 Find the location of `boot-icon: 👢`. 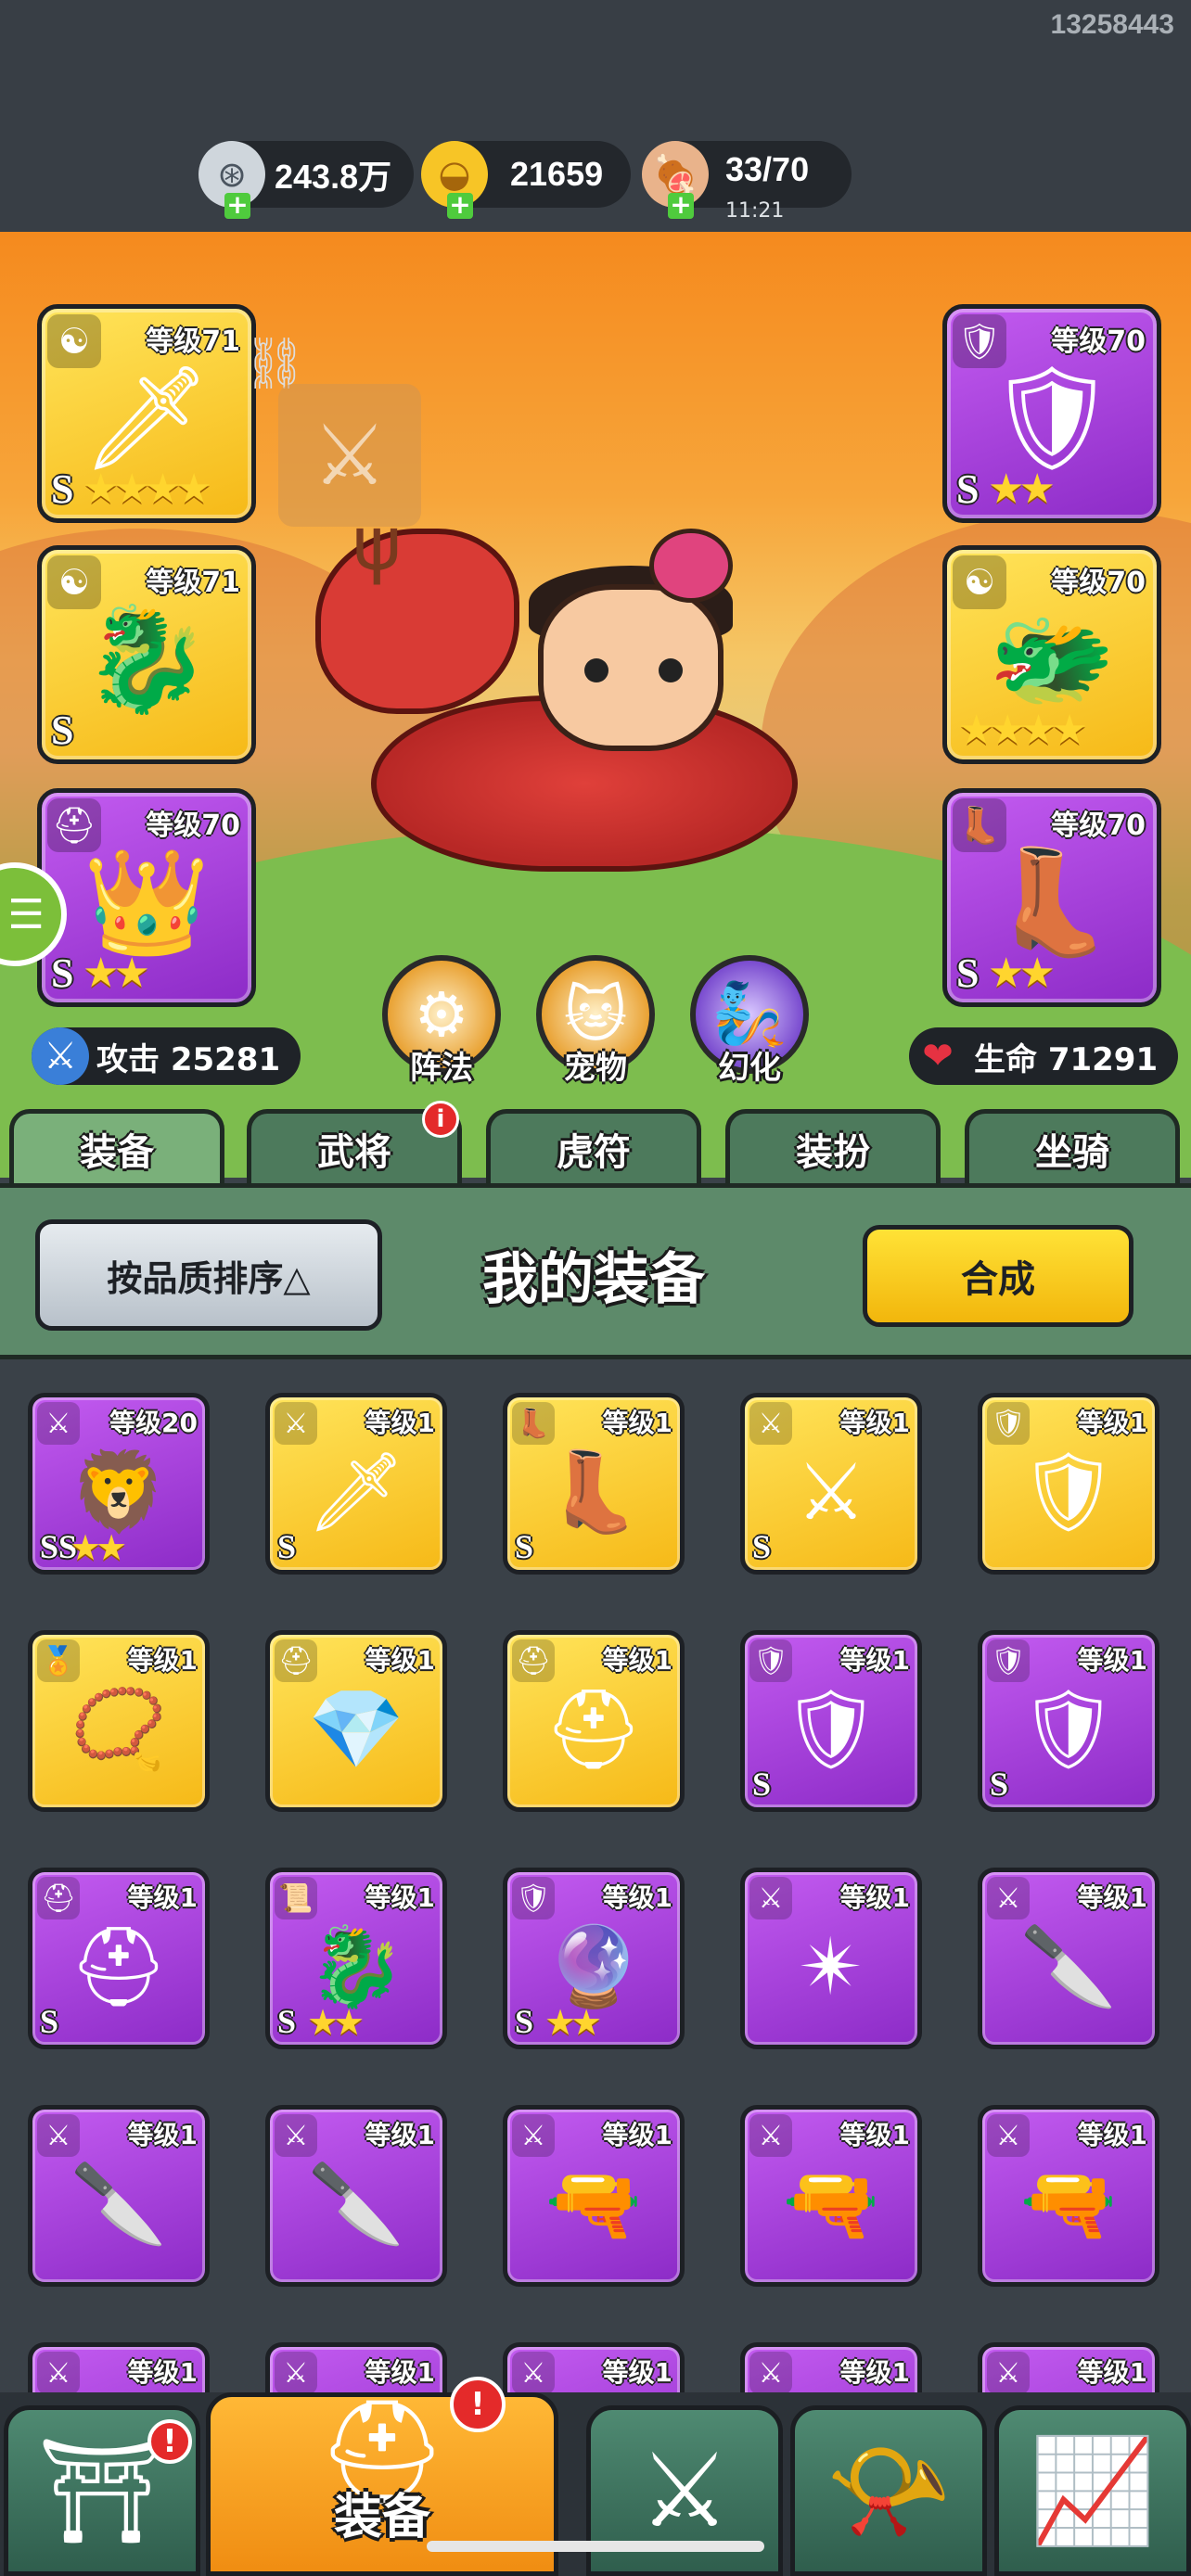

boot-icon: 👢 is located at coordinates (533, 1424).